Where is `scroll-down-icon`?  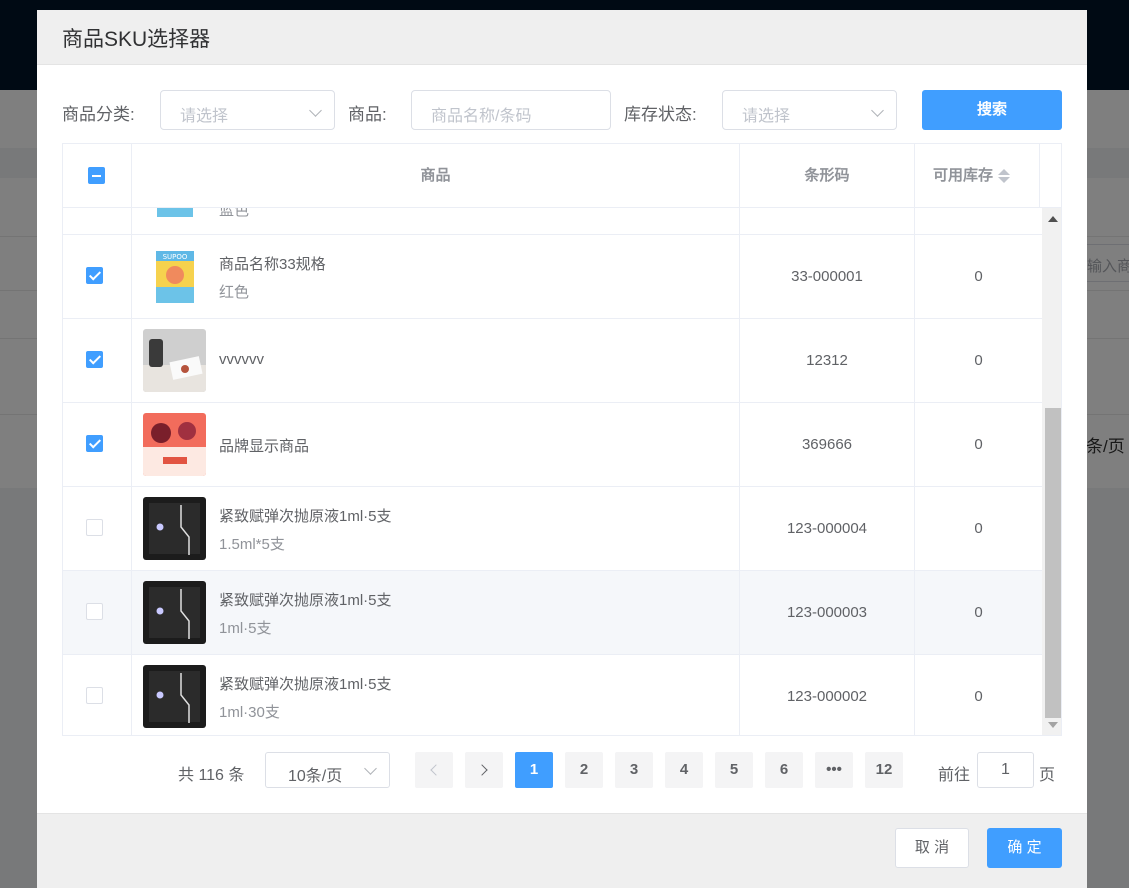 scroll-down-icon is located at coordinates (1053, 725).